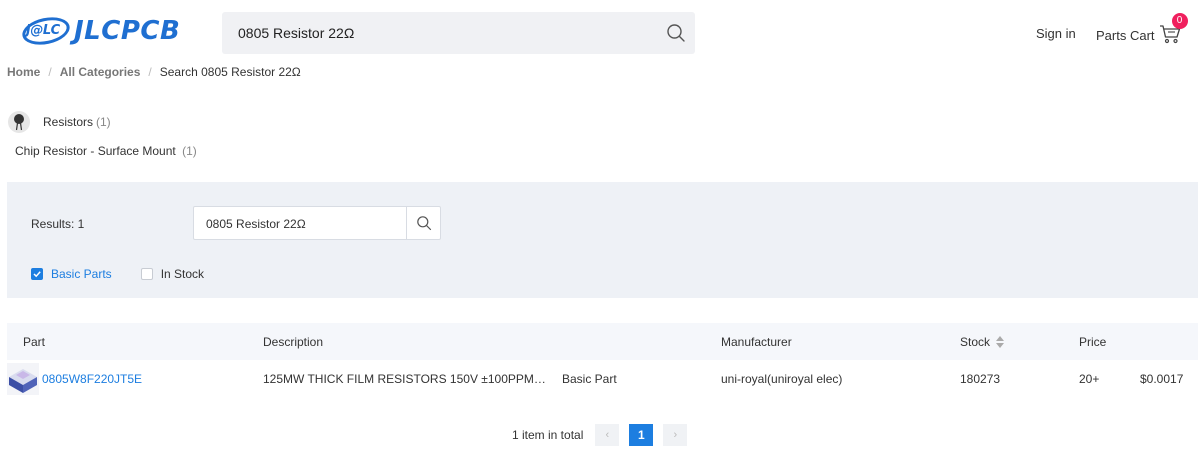  Describe the element at coordinates (23, 379) in the screenshot. I see `part-thumbnail-image` at that location.